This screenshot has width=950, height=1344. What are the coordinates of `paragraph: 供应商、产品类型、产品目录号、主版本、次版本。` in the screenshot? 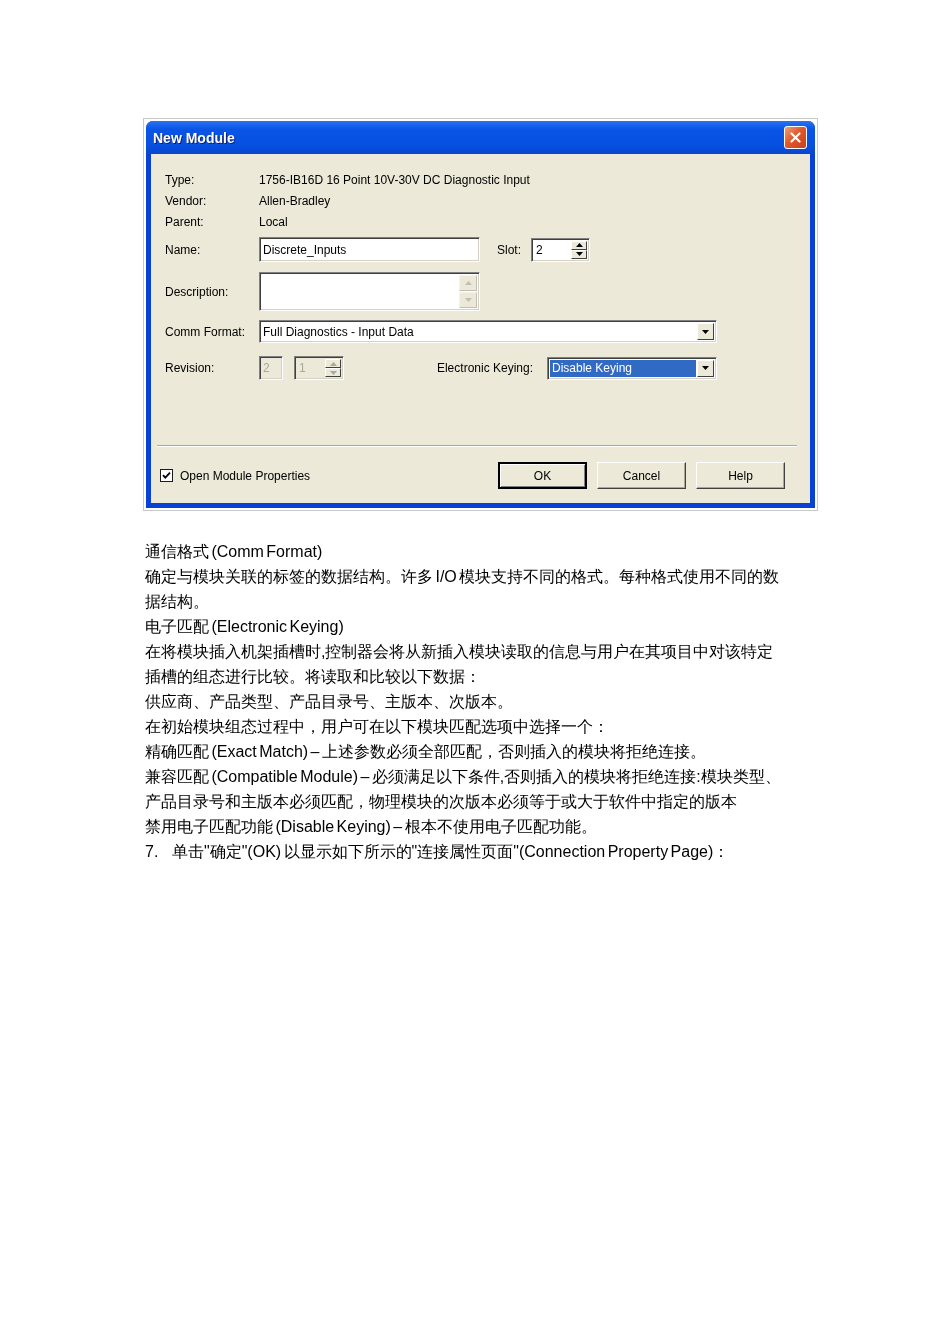 It's located at (329, 702).